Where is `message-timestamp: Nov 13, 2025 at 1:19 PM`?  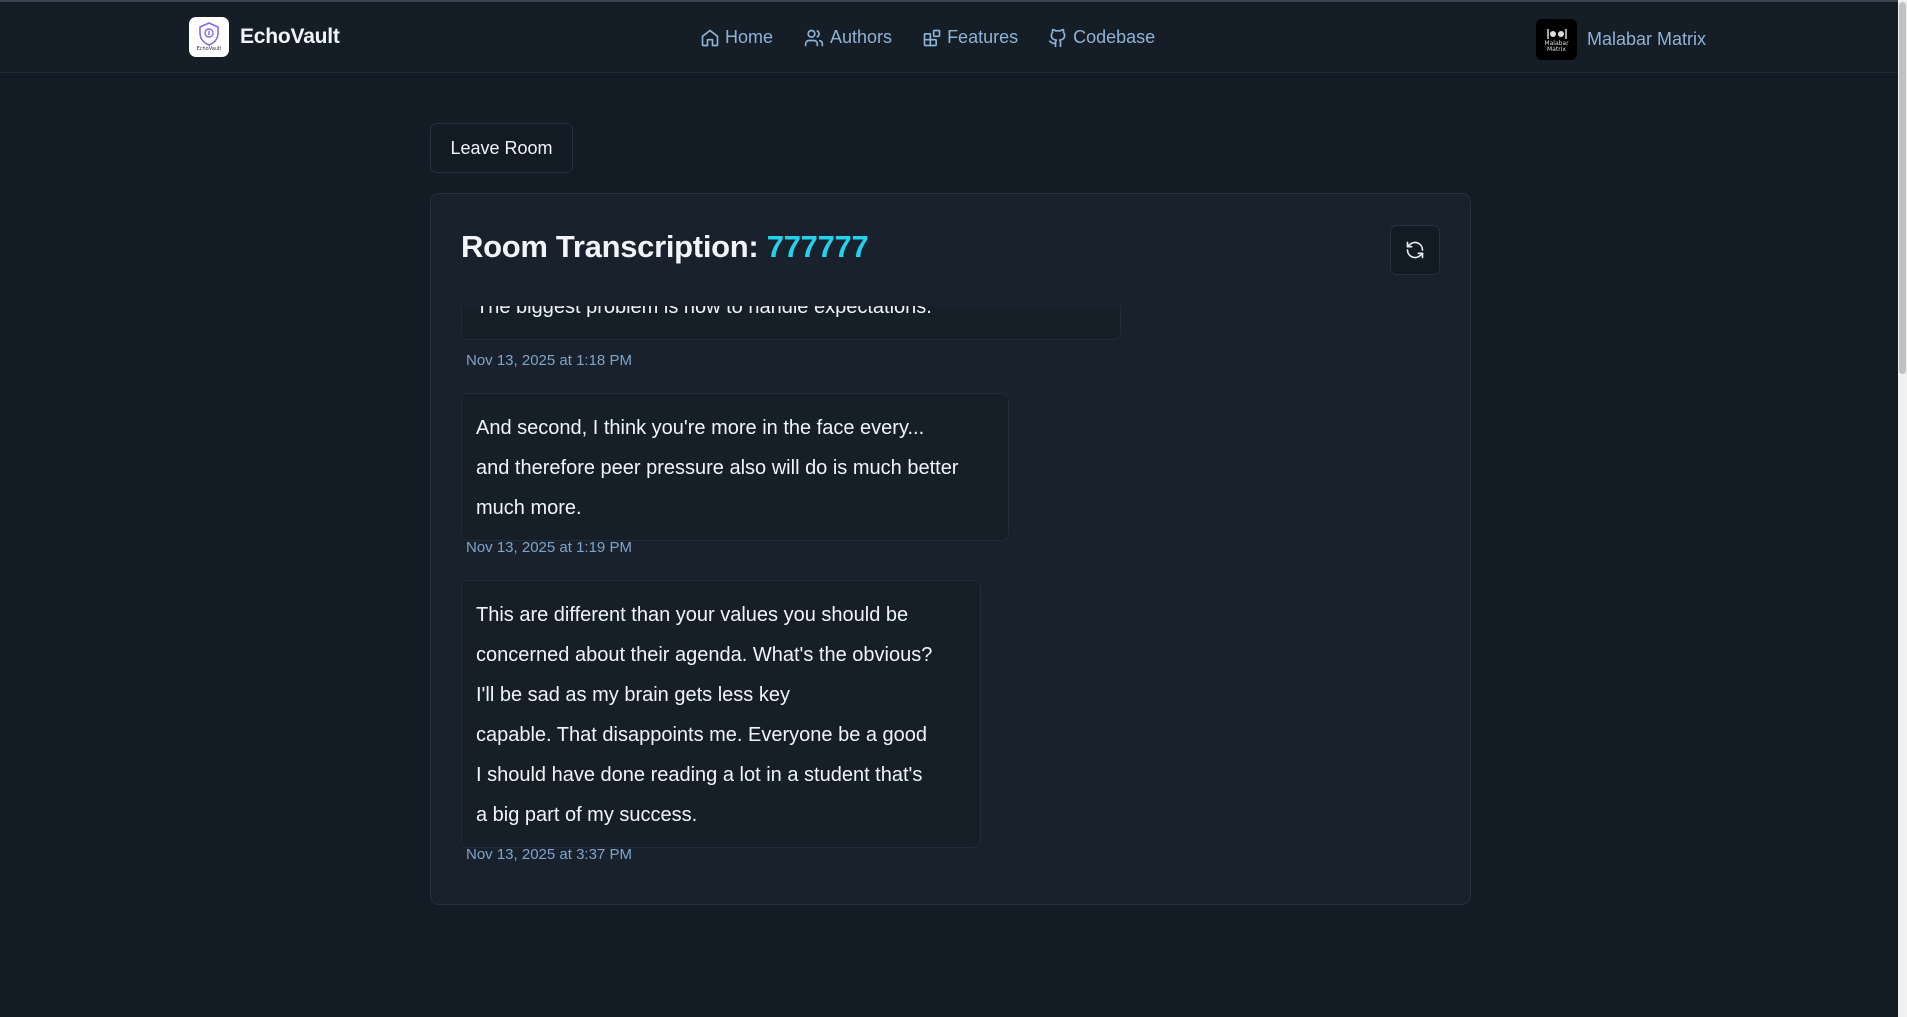 message-timestamp: Nov 13, 2025 at 1:19 PM is located at coordinates (549, 547).